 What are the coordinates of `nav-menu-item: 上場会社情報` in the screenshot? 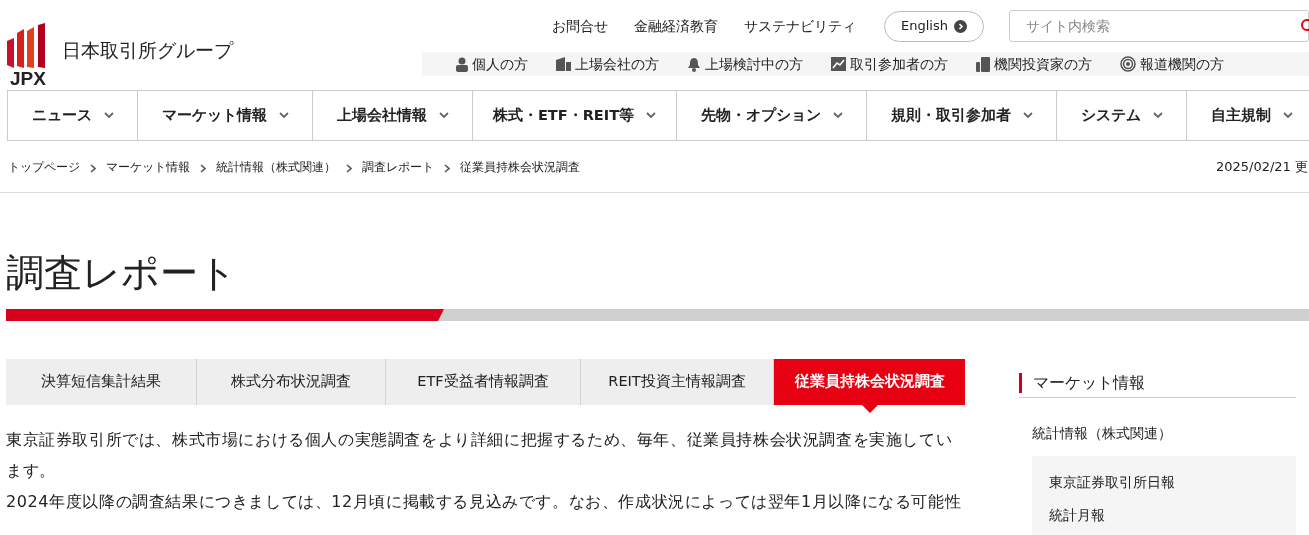 It's located at (392, 115).